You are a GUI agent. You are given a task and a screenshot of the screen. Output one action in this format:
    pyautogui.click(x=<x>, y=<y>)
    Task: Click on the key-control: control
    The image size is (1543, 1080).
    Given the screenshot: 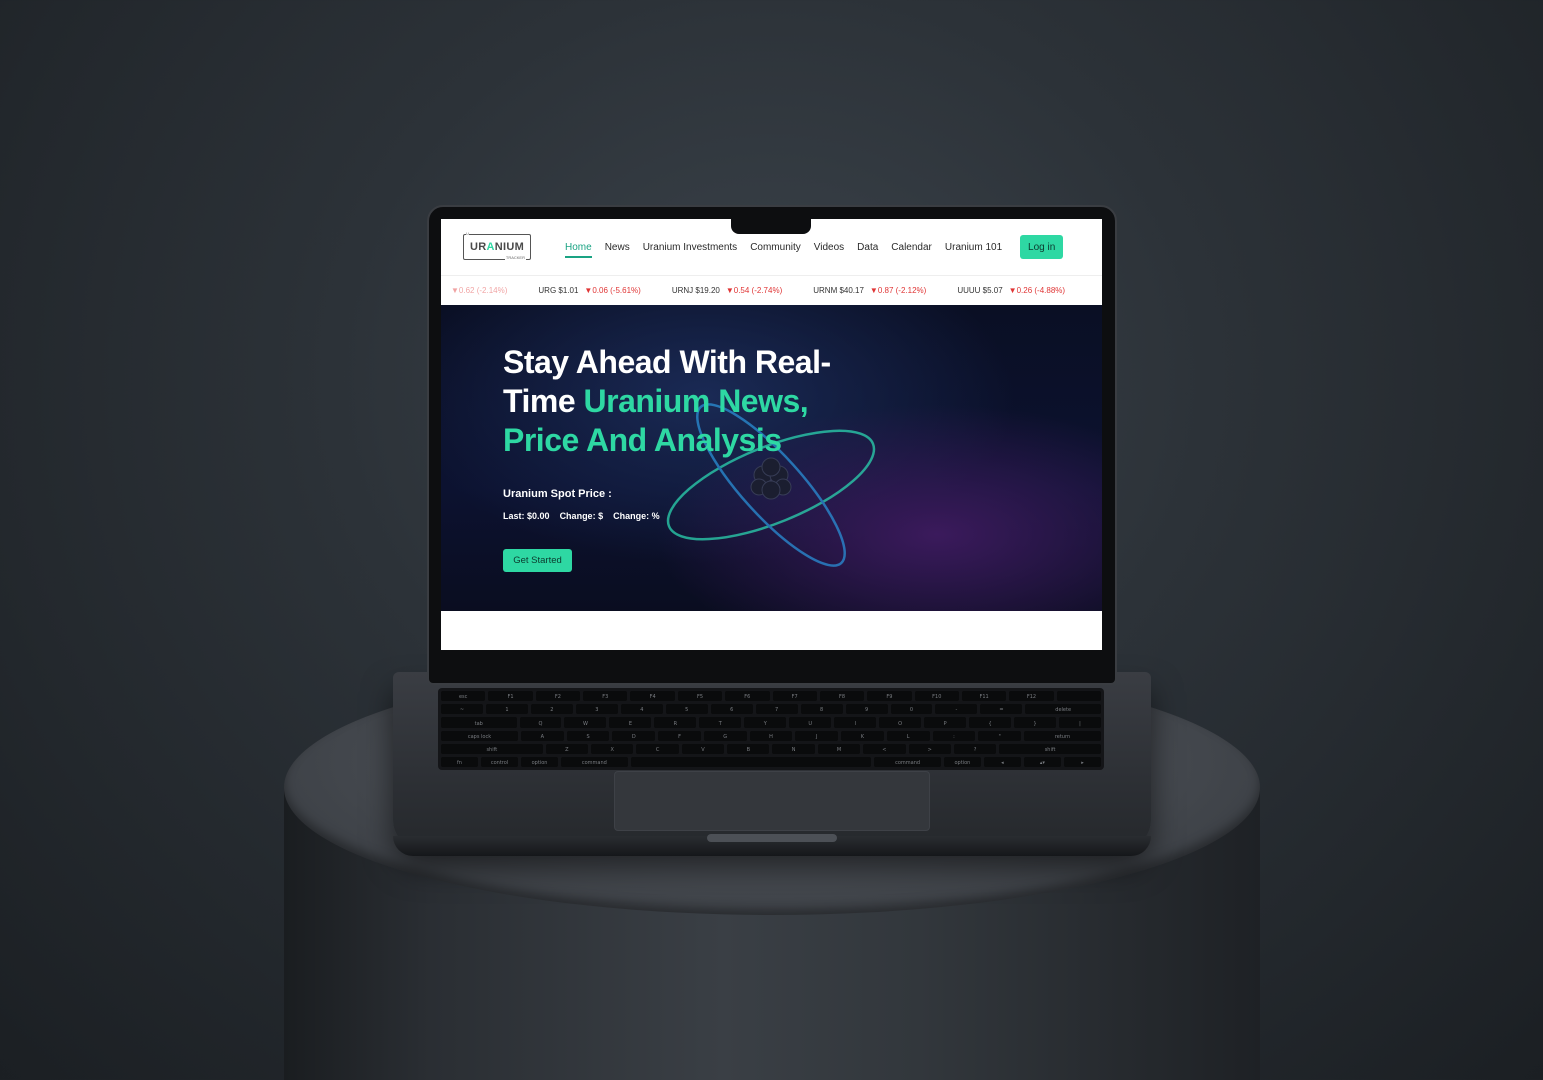 What is the action you would take?
    pyautogui.click(x=500, y=762)
    